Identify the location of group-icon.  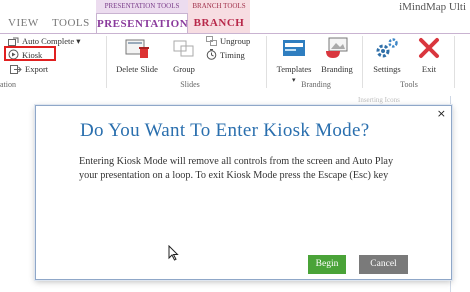
(184, 48).